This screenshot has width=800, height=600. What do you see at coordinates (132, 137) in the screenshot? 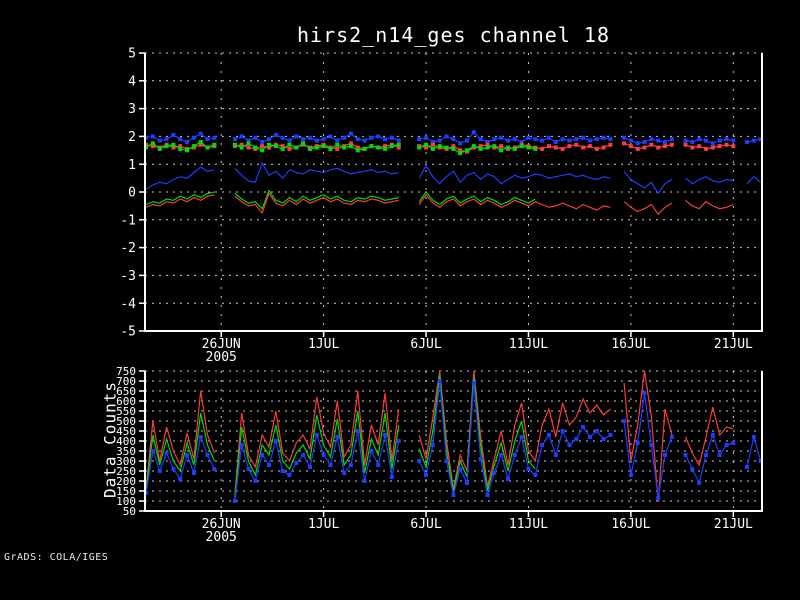
I see `svg-text: 2` at bounding box center [132, 137].